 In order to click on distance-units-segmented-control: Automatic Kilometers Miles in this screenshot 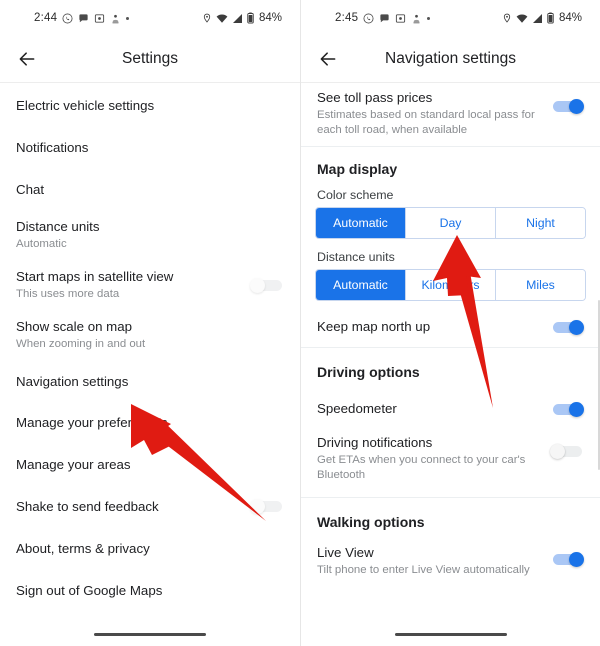, I will do `click(450, 285)`.